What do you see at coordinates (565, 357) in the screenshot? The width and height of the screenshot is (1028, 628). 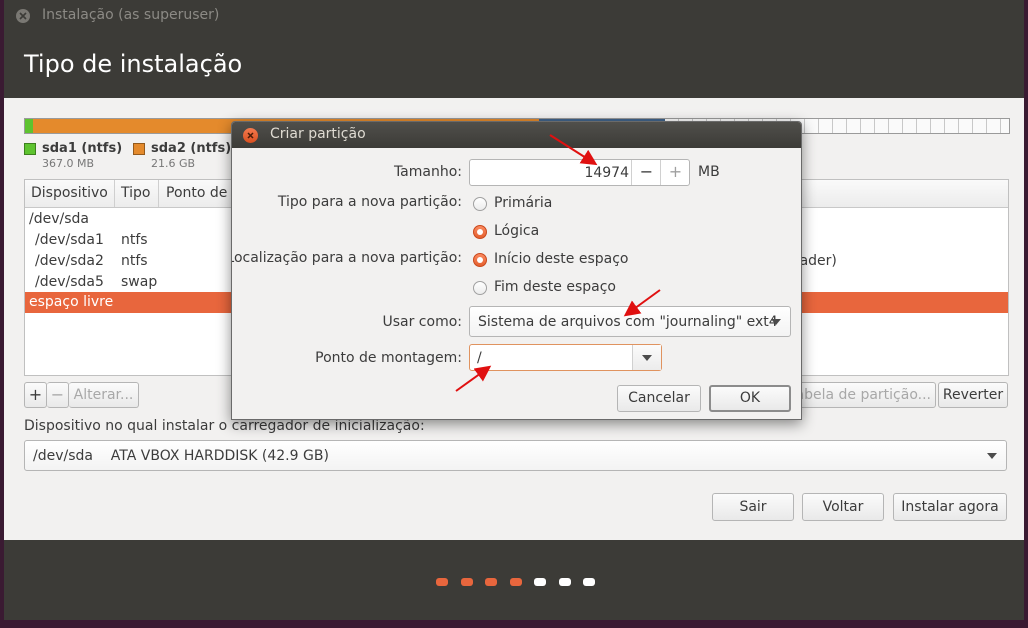 I see `mount-point-combo: /` at bounding box center [565, 357].